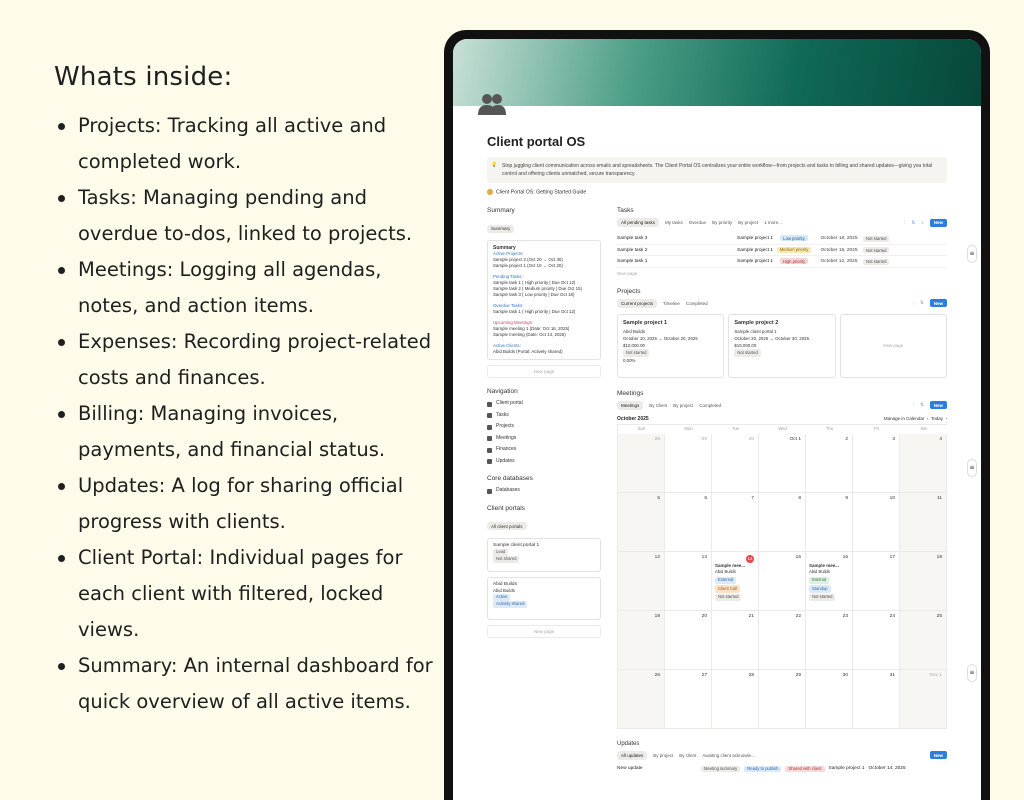 This screenshot has height=800, width=1024. What do you see at coordinates (544, 439) in the screenshot?
I see `nav-item-meetings: Meetings` at bounding box center [544, 439].